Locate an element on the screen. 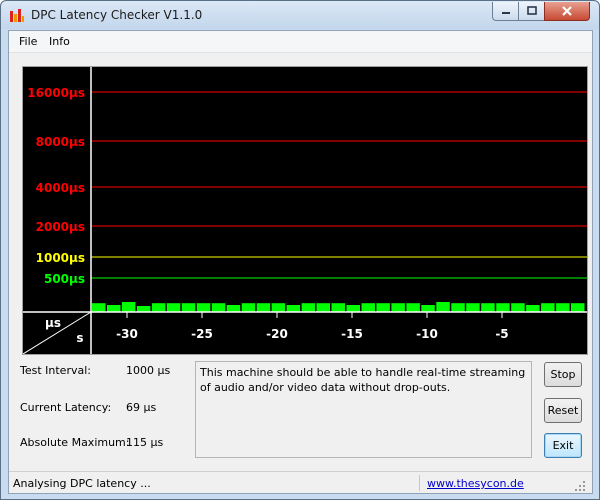 The image size is (600, 500). exit-button: Exit is located at coordinates (563, 445).